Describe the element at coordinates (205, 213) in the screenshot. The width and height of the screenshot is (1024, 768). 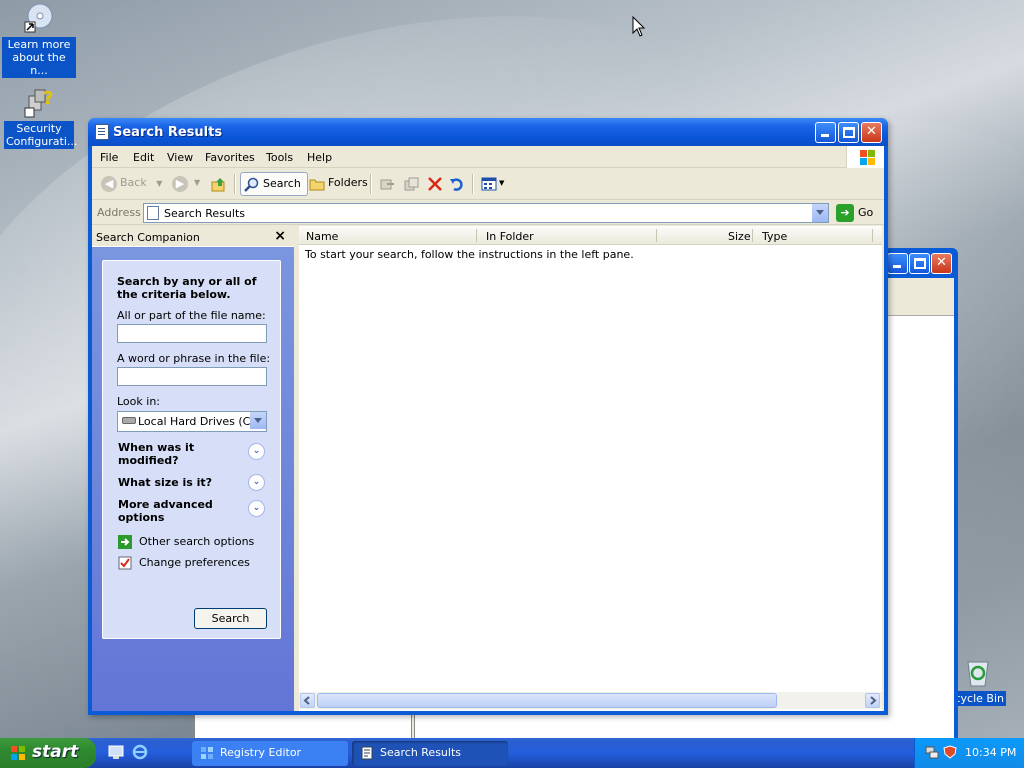
I see `address-value: Search Results` at that location.